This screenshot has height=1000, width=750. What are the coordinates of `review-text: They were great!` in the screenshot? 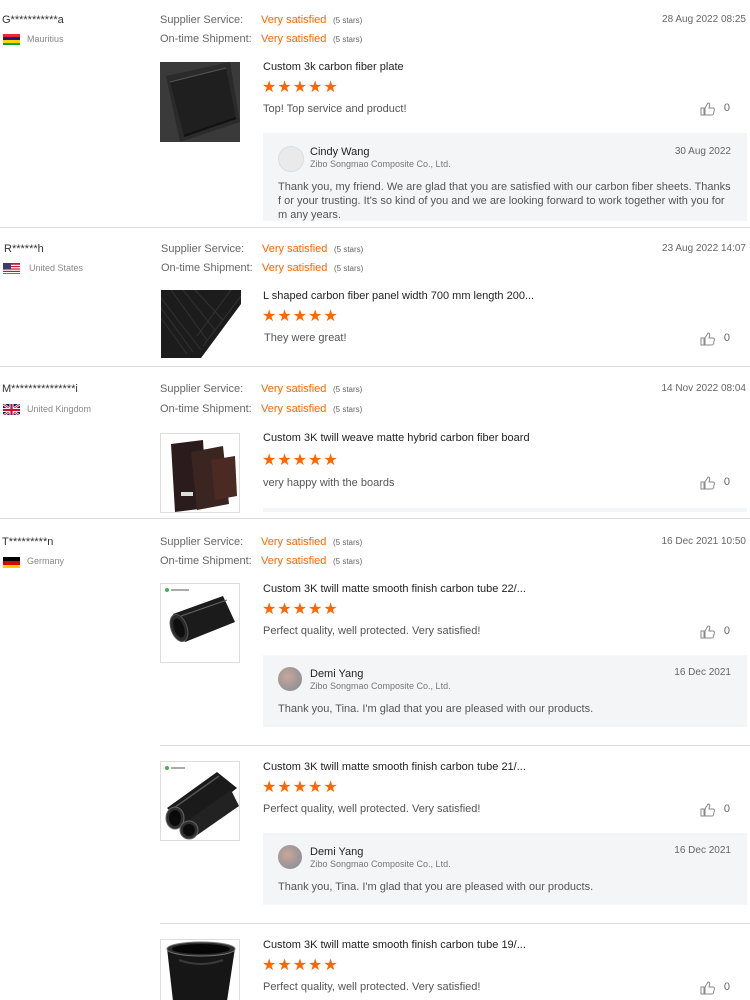 It's located at (305, 338).